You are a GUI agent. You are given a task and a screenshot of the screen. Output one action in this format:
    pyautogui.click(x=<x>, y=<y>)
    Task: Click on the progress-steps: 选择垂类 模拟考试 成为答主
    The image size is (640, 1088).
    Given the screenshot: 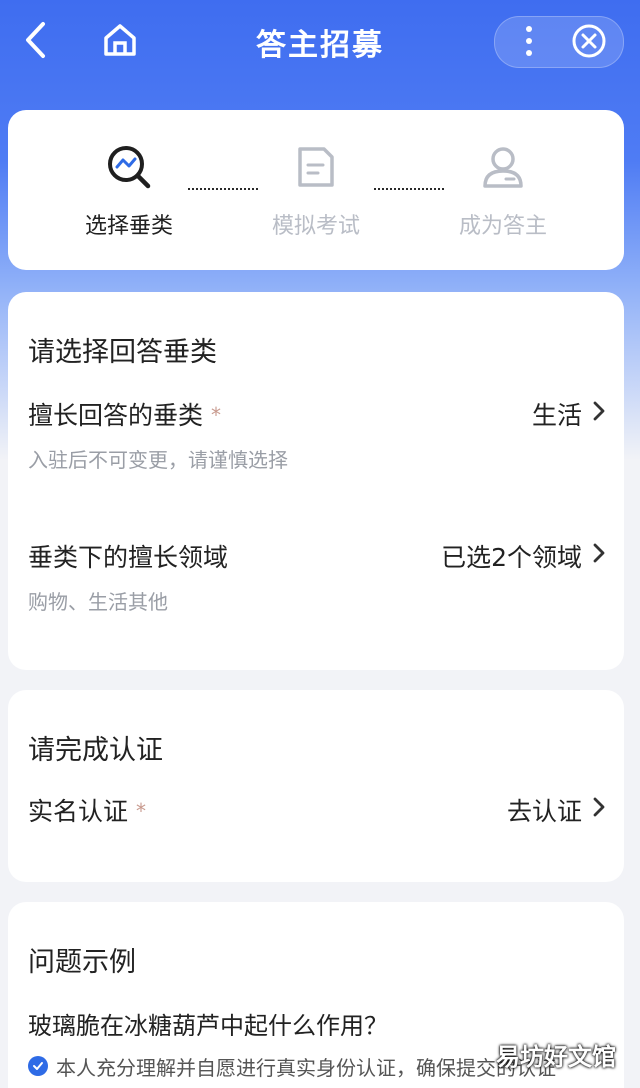 What is the action you would take?
    pyautogui.click(x=316, y=190)
    